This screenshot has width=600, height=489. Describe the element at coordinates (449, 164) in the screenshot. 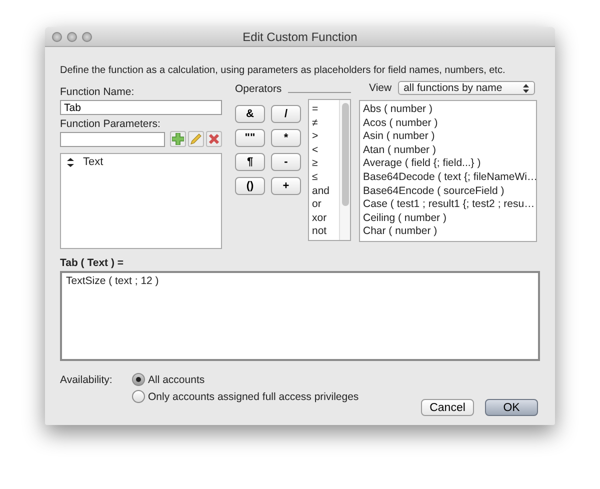

I see `function-item: Average ( field {; field...} )` at that location.